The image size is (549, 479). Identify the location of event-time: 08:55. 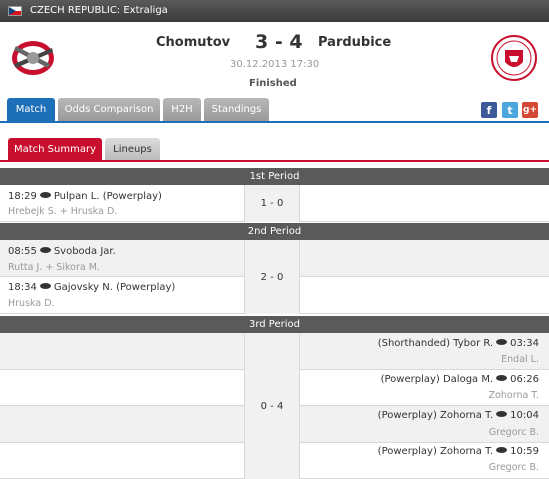
(22, 251).